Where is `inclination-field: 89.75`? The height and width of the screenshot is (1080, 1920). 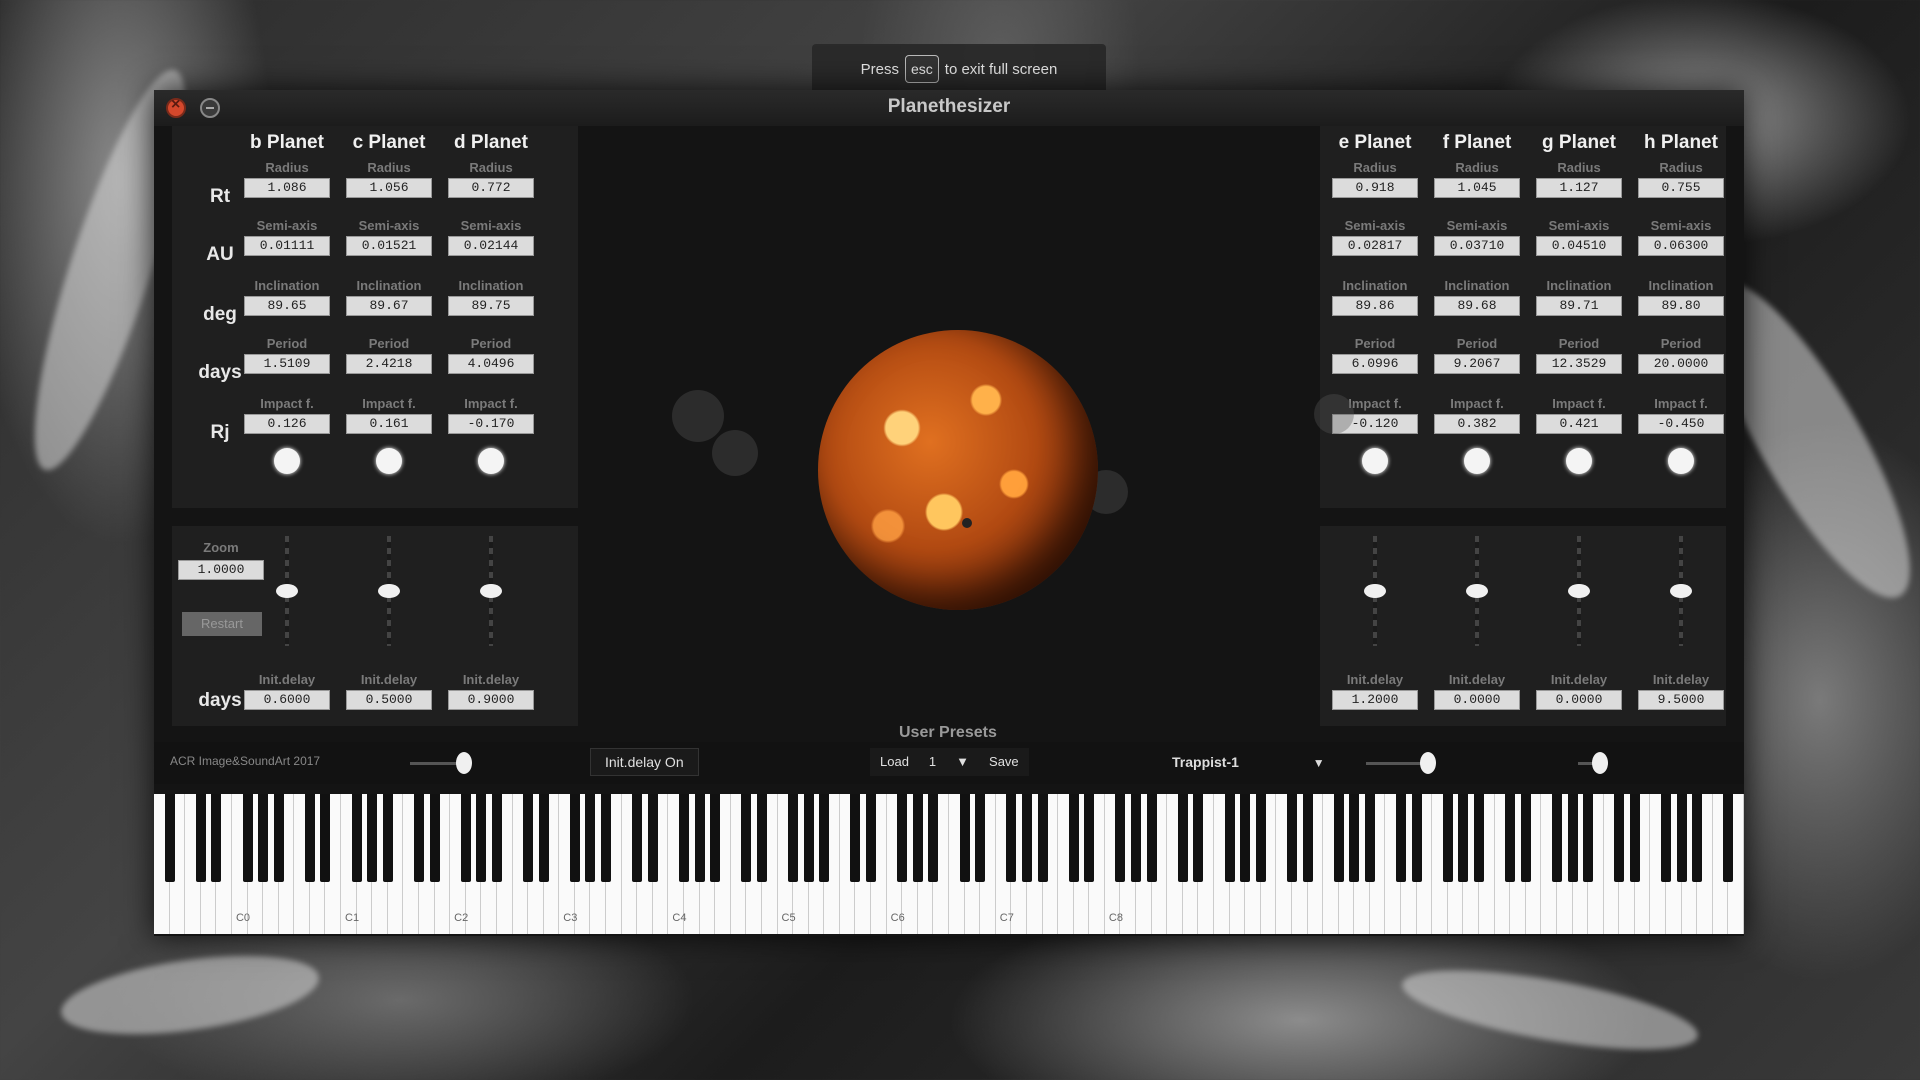 inclination-field: 89.75 is located at coordinates (491, 306).